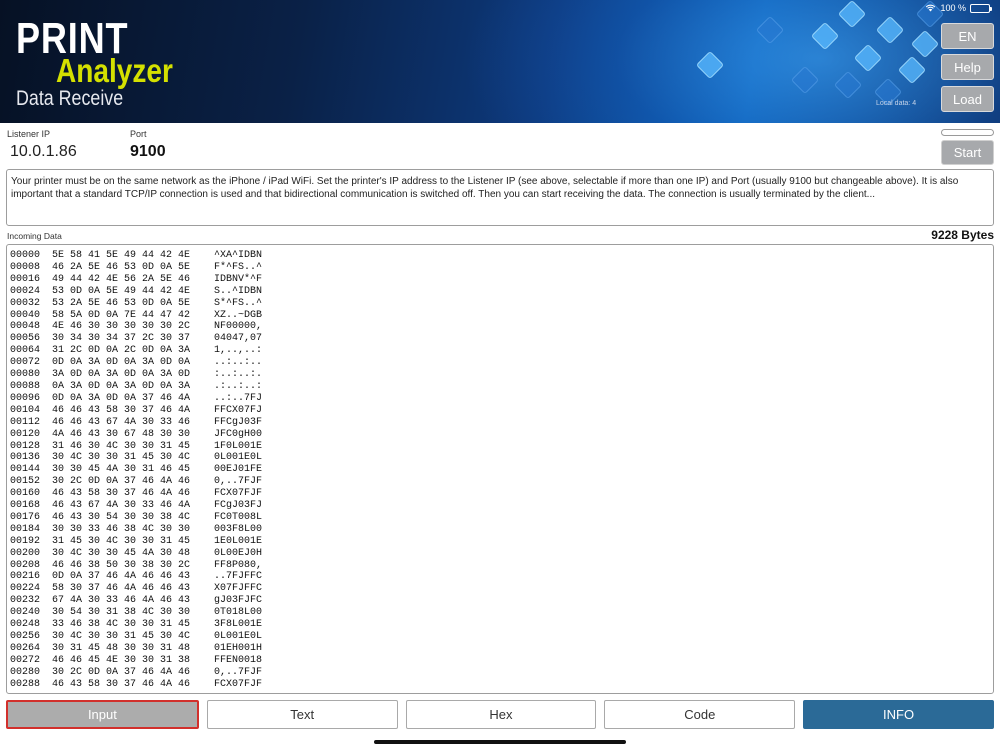  Describe the element at coordinates (138, 134) in the screenshot. I see `port-label: Port` at that location.